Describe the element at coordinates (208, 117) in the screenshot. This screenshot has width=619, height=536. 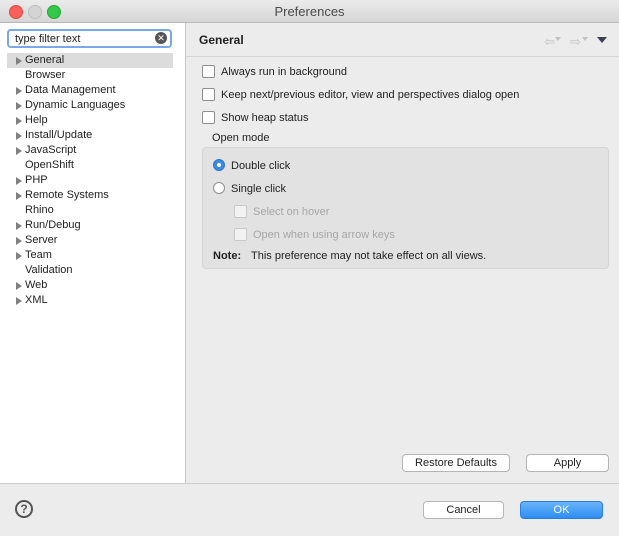
I see `show-heap-status-checkbox` at that location.